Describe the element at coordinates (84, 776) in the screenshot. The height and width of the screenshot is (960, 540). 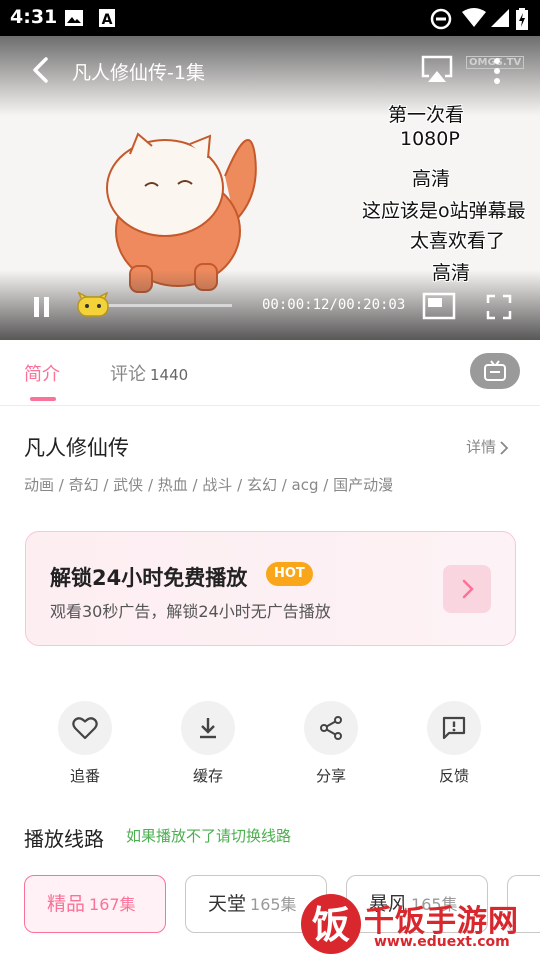
I see `follow-label: 追番` at that location.